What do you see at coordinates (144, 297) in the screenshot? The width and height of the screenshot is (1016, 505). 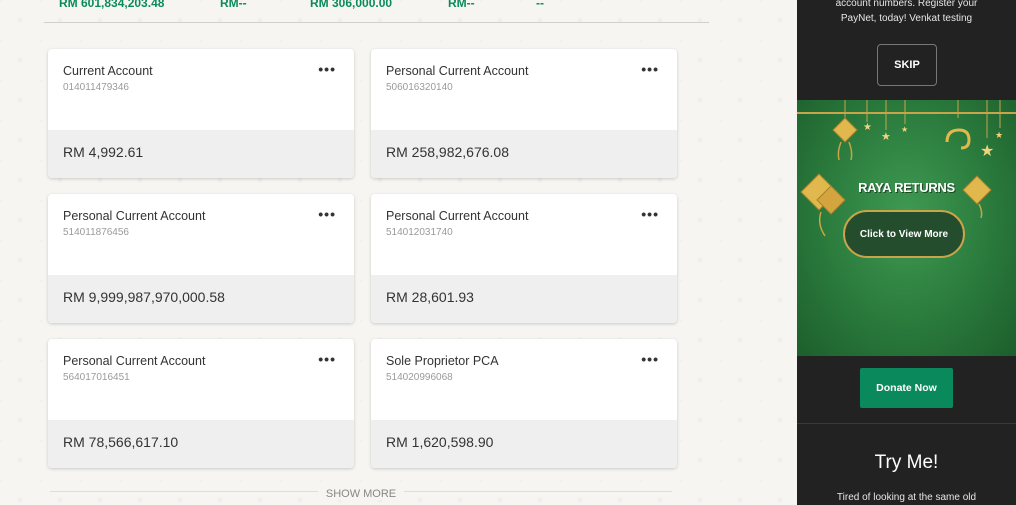 I see `account-balance: RM 9,999,987,970,000.58` at bounding box center [144, 297].